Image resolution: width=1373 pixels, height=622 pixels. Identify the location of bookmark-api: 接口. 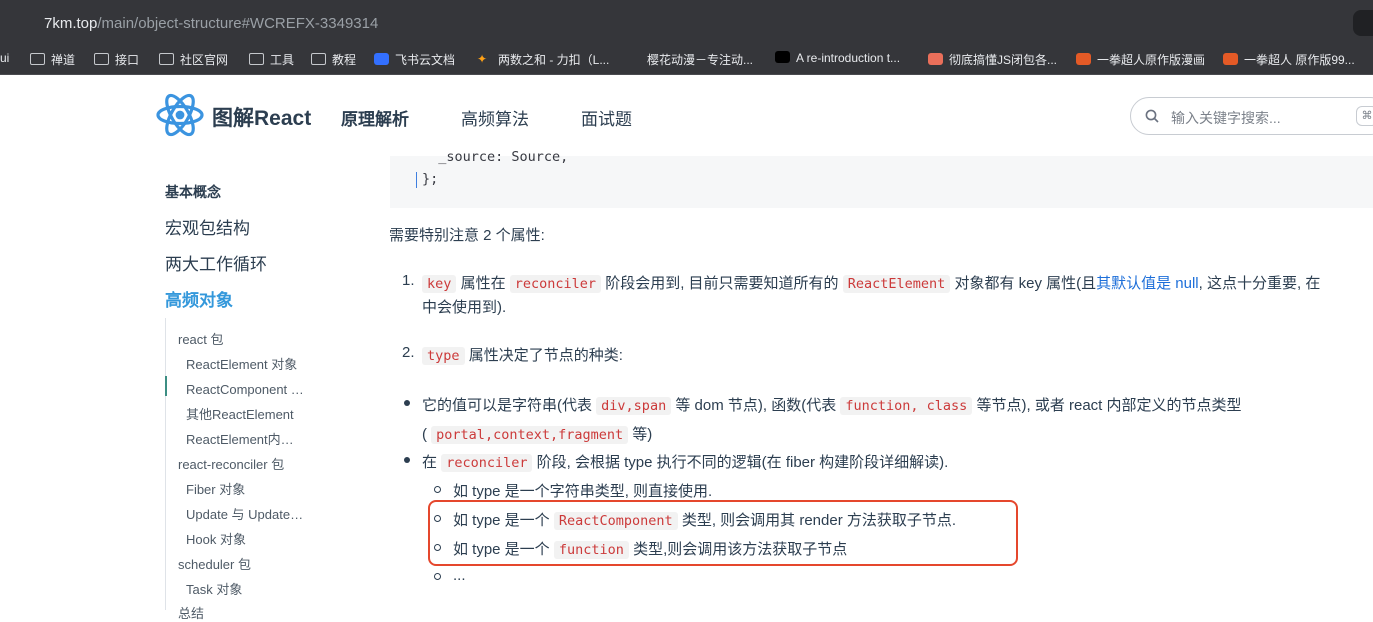
(116, 60).